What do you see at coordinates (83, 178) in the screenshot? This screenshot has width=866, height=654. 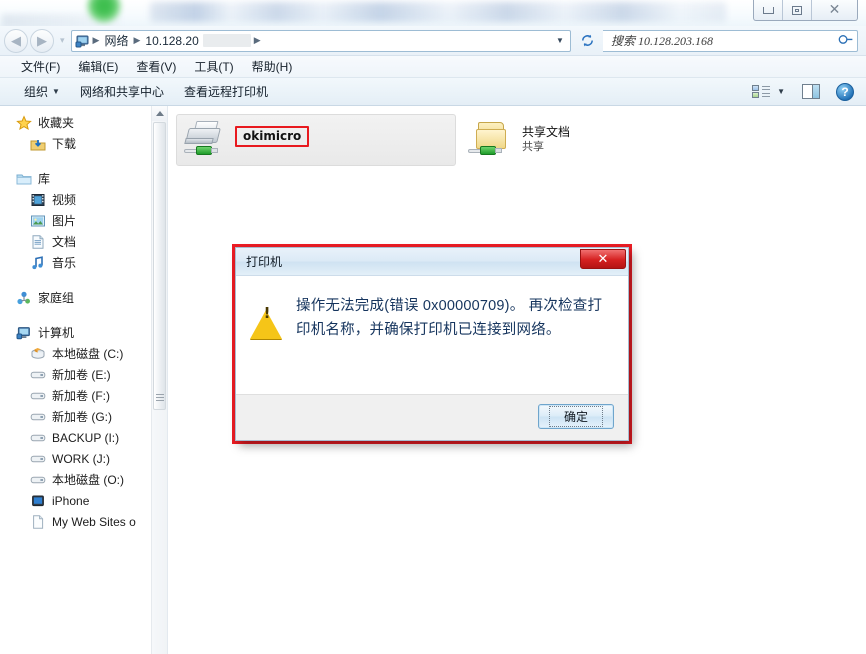 I see `sidebar-item-libraries: 库` at bounding box center [83, 178].